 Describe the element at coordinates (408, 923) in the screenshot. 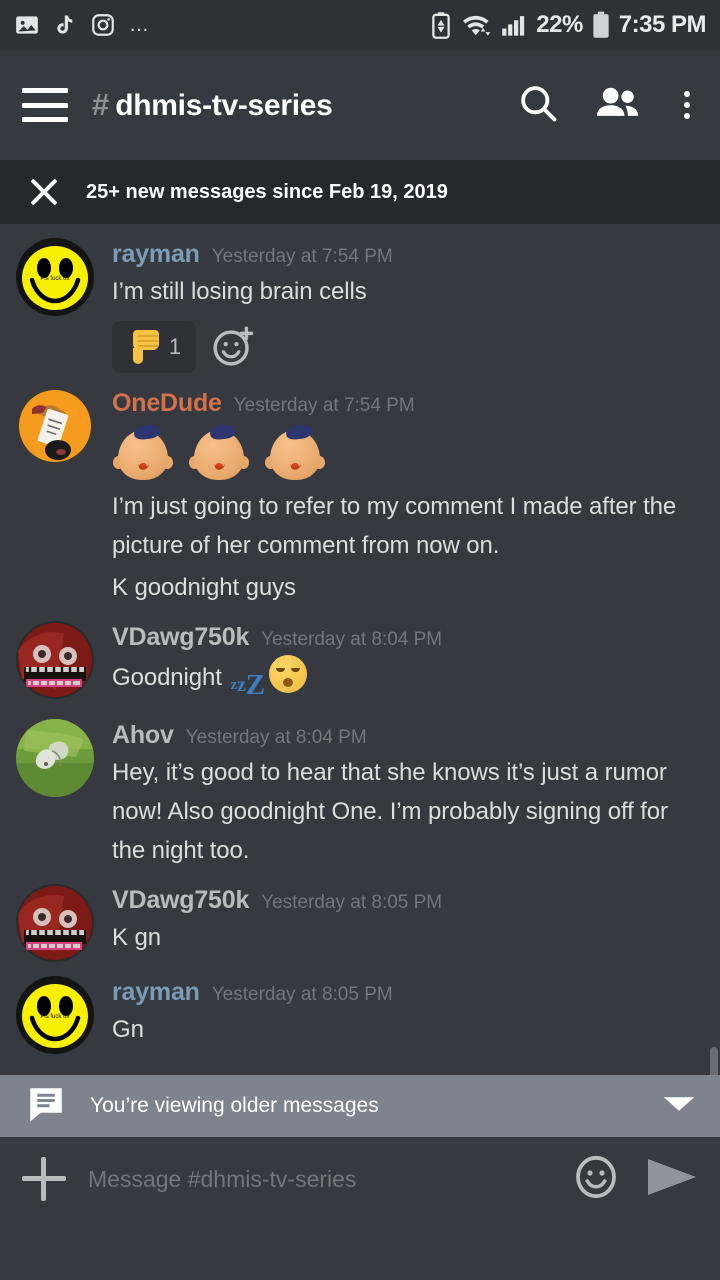

I see `message-body: VDawg750k Yesterday at 8:05 PM K gn` at that location.